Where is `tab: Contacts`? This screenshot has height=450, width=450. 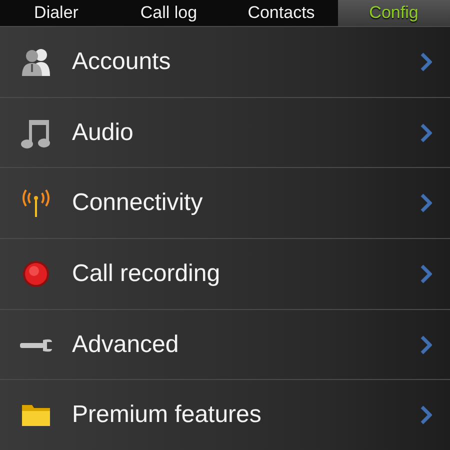 tab: Contacts is located at coordinates (281, 13).